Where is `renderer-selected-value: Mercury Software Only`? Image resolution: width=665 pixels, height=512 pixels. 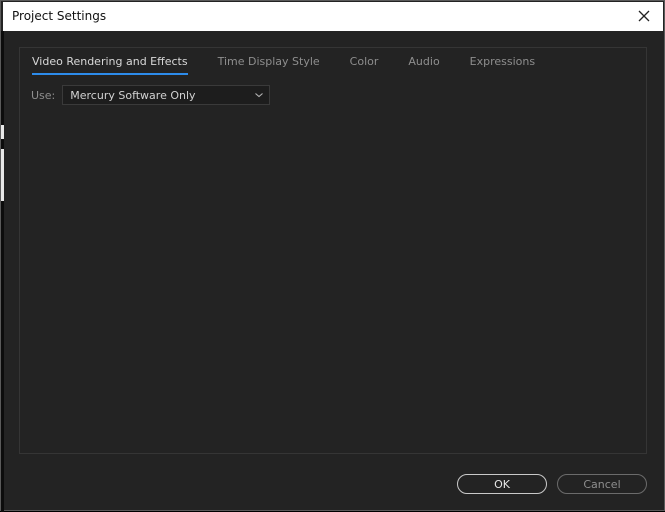
renderer-selected-value: Mercury Software Only is located at coordinates (133, 95).